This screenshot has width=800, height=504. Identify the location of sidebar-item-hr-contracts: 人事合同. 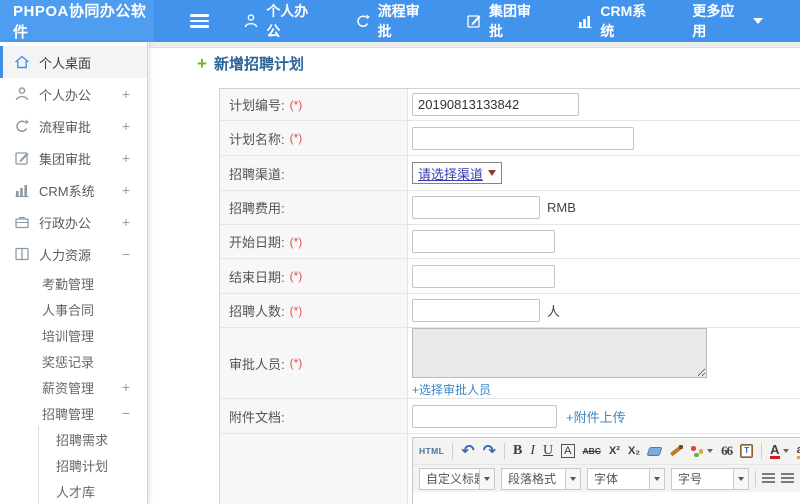
(73, 309).